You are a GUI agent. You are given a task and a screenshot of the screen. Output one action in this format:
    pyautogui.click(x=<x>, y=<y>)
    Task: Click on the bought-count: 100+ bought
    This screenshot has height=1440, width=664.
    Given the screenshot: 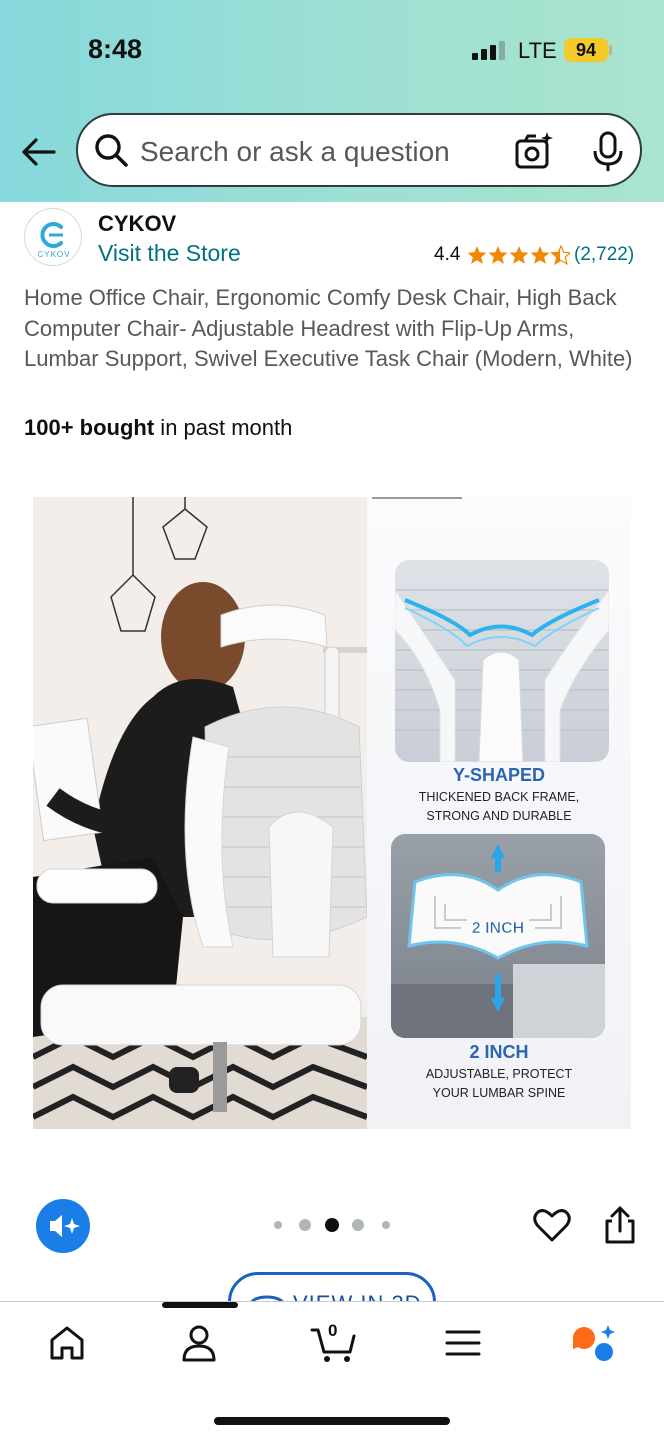 What is the action you would take?
    pyautogui.click(x=89, y=427)
    